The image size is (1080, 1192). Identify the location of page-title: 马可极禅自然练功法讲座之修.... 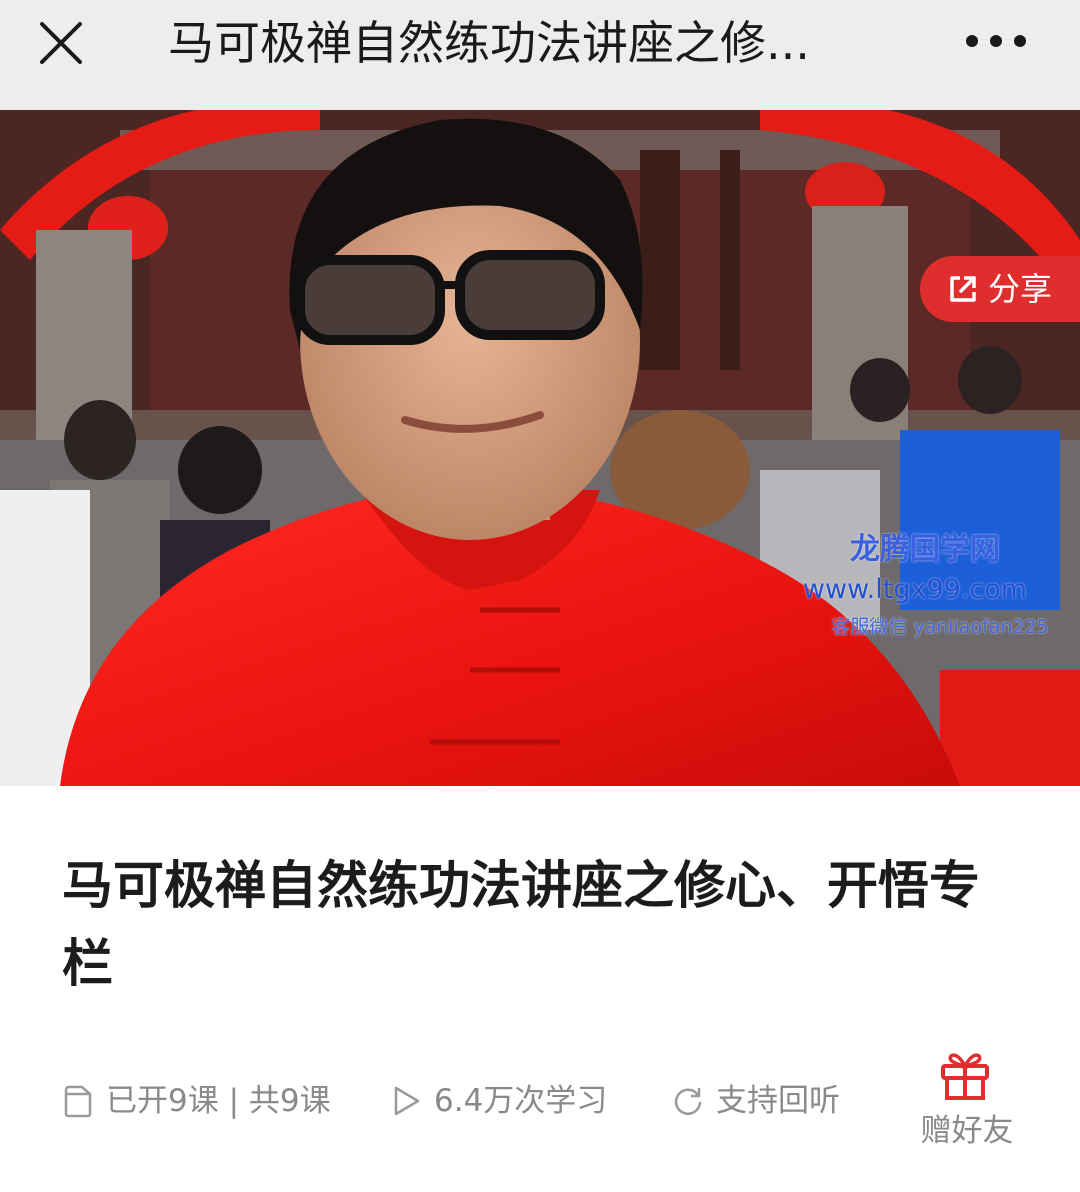
(489, 43).